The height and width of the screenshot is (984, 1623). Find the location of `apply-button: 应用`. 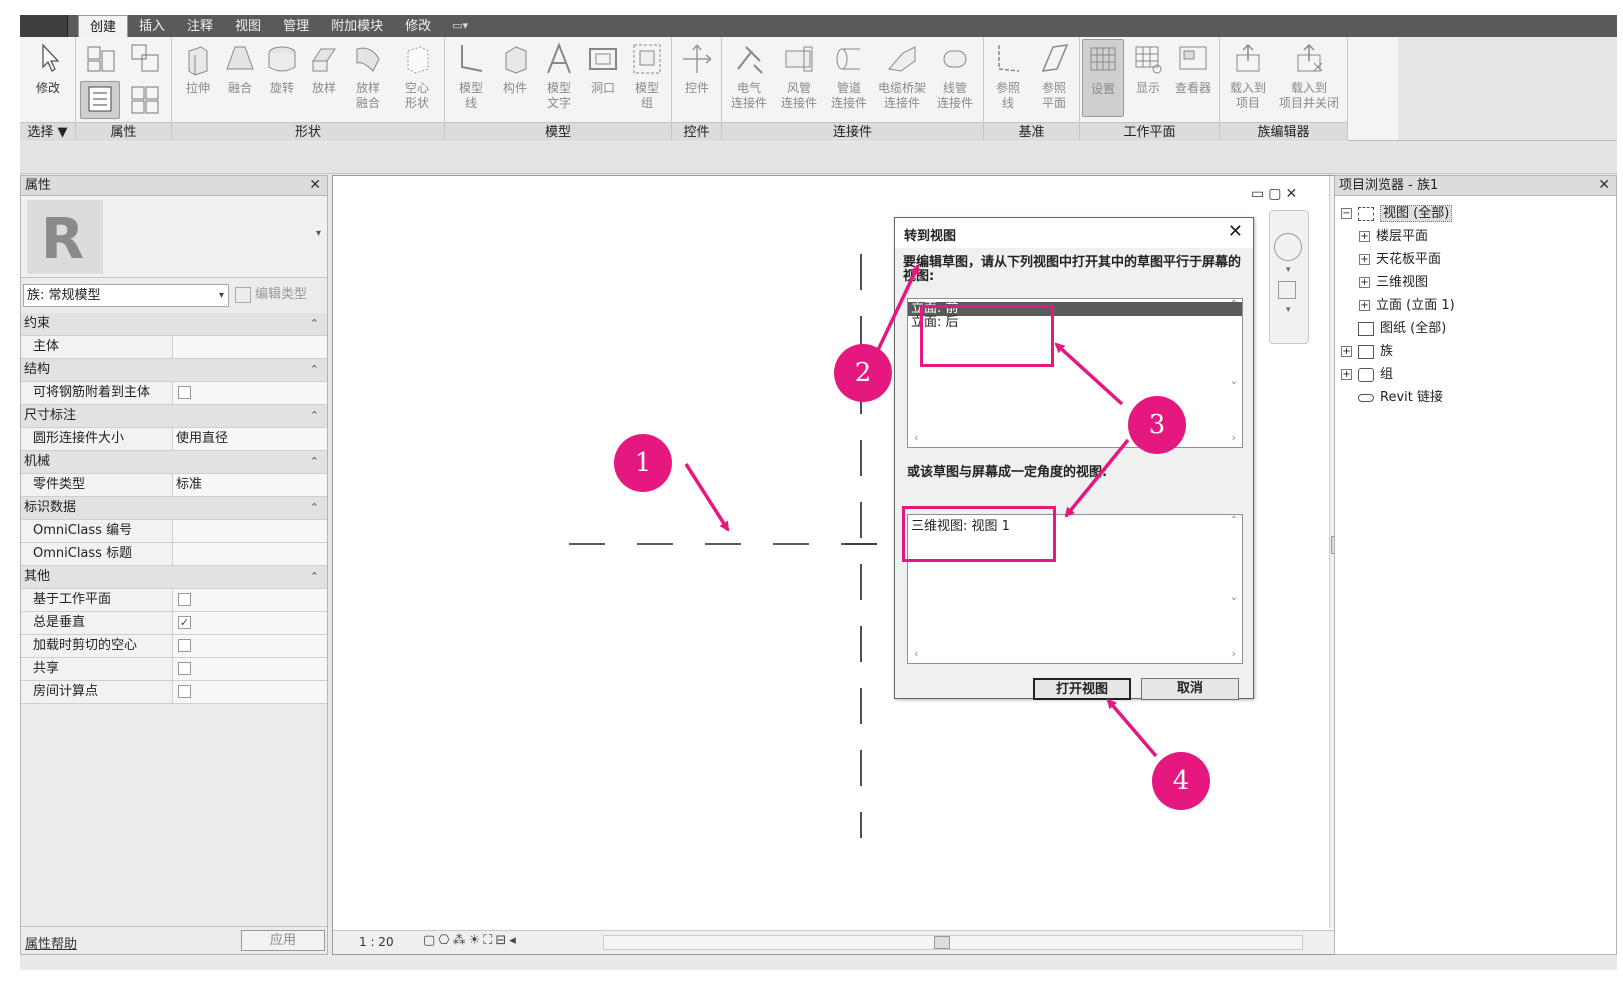

apply-button: 应用 is located at coordinates (283, 940).